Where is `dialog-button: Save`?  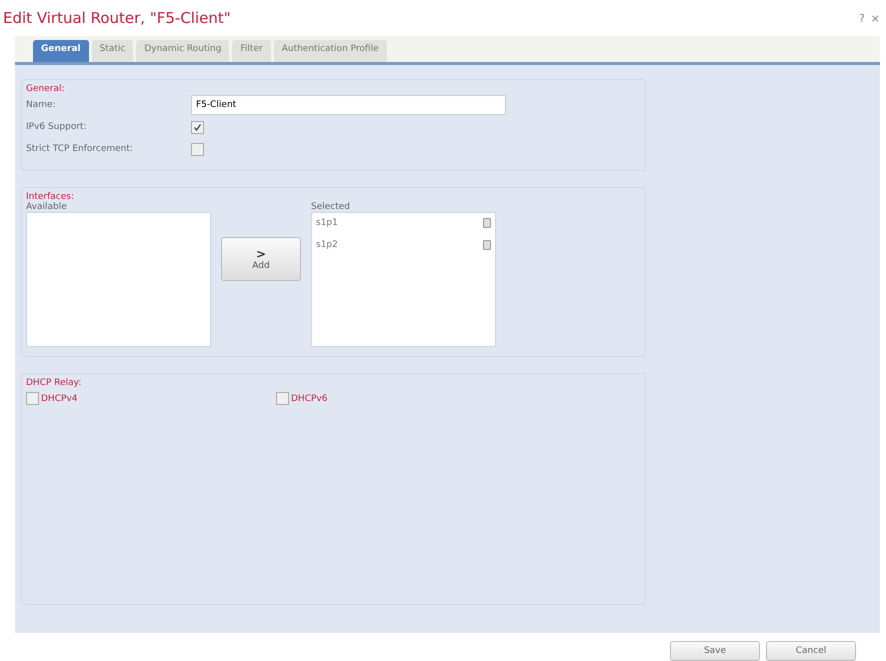 dialog-button: Save is located at coordinates (715, 651).